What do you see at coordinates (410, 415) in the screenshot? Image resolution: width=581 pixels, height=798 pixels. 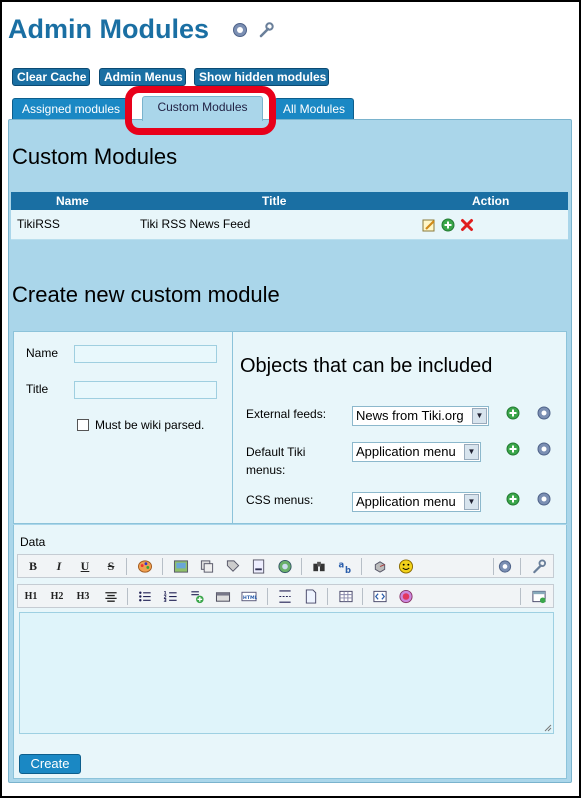 I see `external-feeds-value: News from Tiki.org` at bounding box center [410, 415].